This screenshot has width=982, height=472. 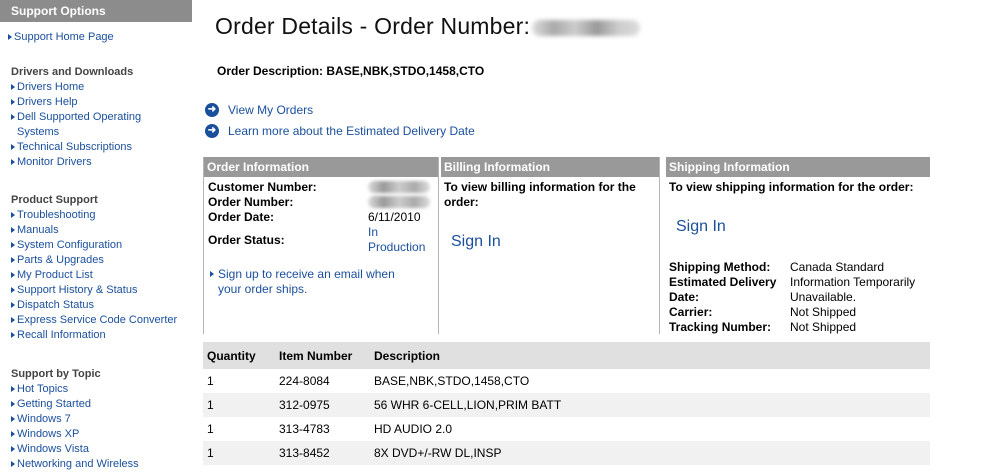 I want to click on order-information-header: Order Information, so click(x=321, y=167).